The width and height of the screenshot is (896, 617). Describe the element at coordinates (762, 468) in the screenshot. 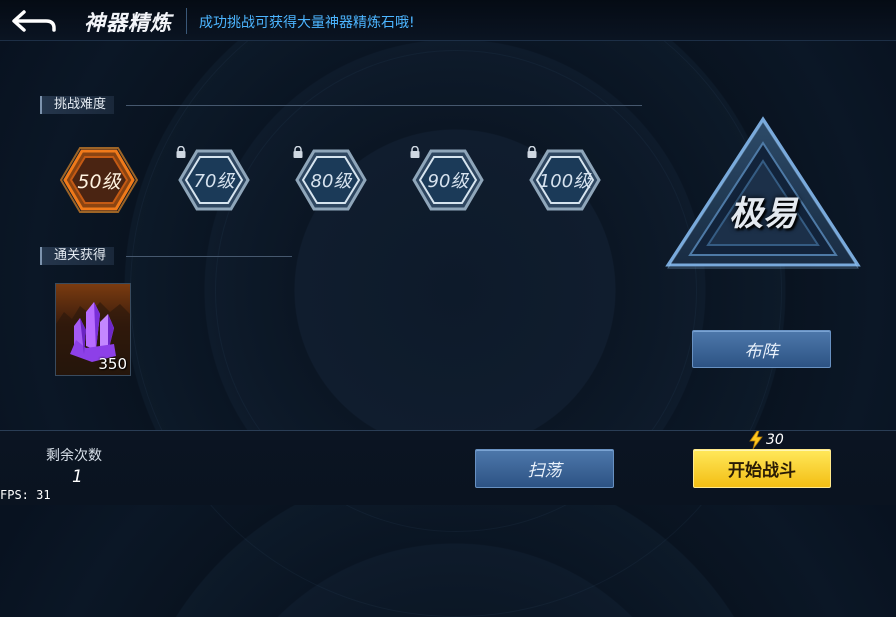

I see `start-battle-button: 开始战斗` at that location.